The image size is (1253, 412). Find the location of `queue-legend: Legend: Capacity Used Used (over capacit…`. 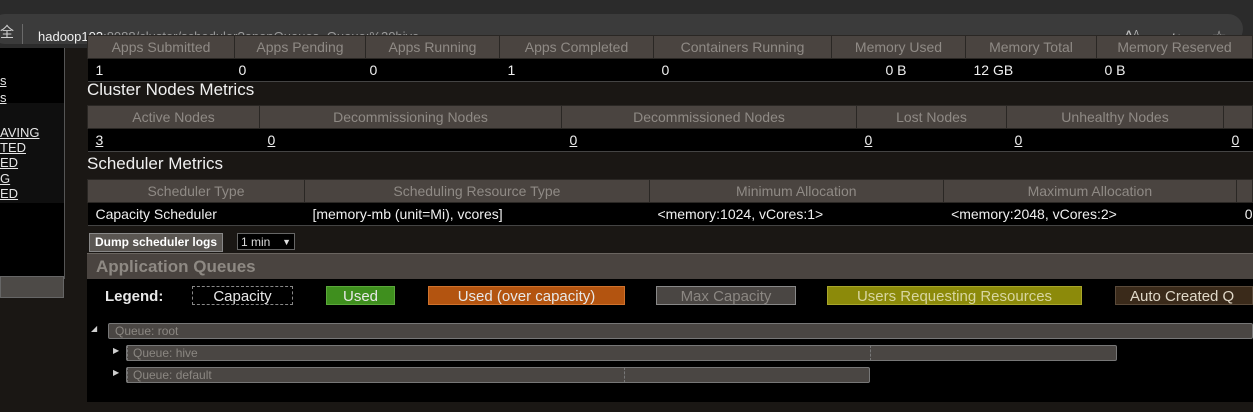

queue-legend: Legend: Capacity Used Used (over capacit… is located at coordinates (670, 299).